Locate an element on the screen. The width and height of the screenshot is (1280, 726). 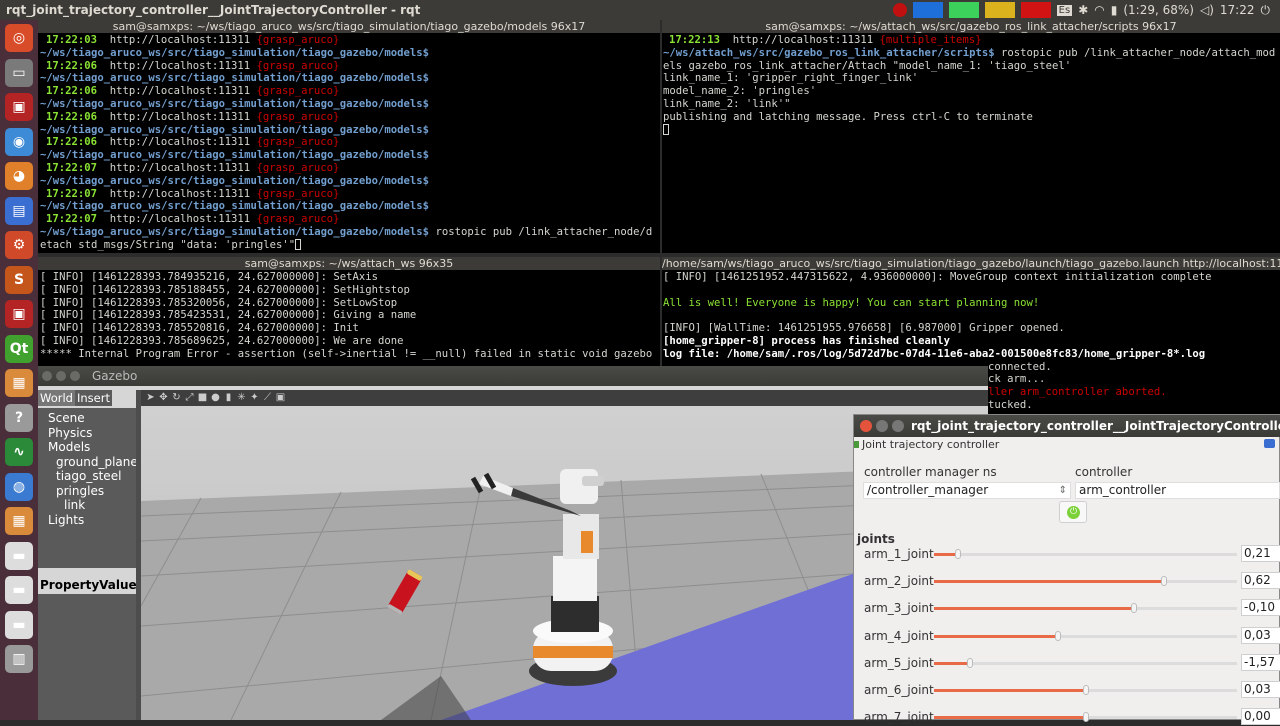
mem-monitor-icon is located at coordinates (963, 10).